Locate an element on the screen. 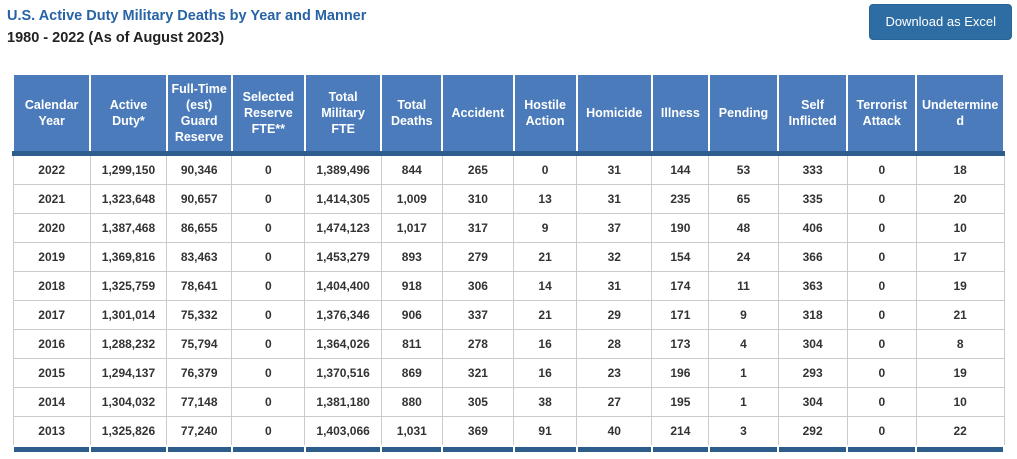 This screenshot has height=459, width=1017. table-cell: 1,387,468 is located at coordinates (128, 228).